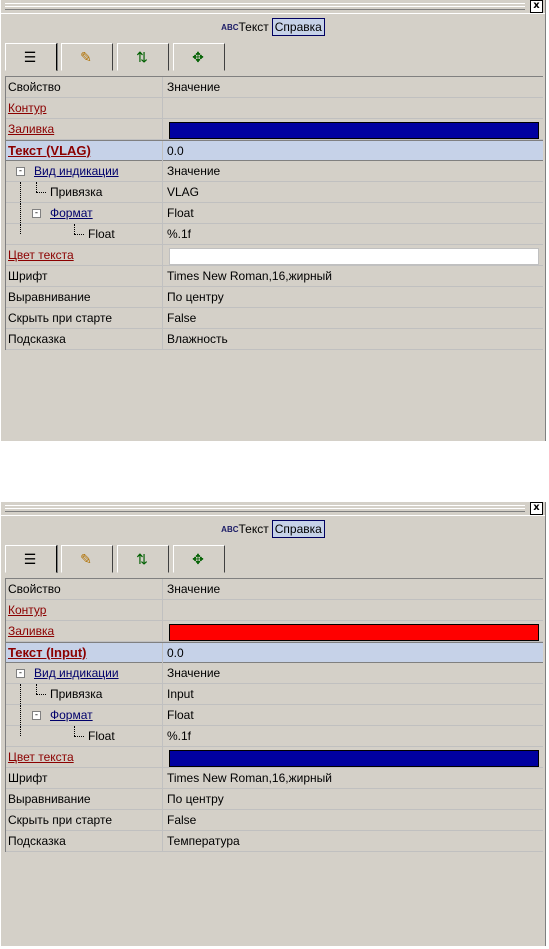 The width and height of the screenshot is (549, 949). I want to click on property-label: Float, so click(101, 234).